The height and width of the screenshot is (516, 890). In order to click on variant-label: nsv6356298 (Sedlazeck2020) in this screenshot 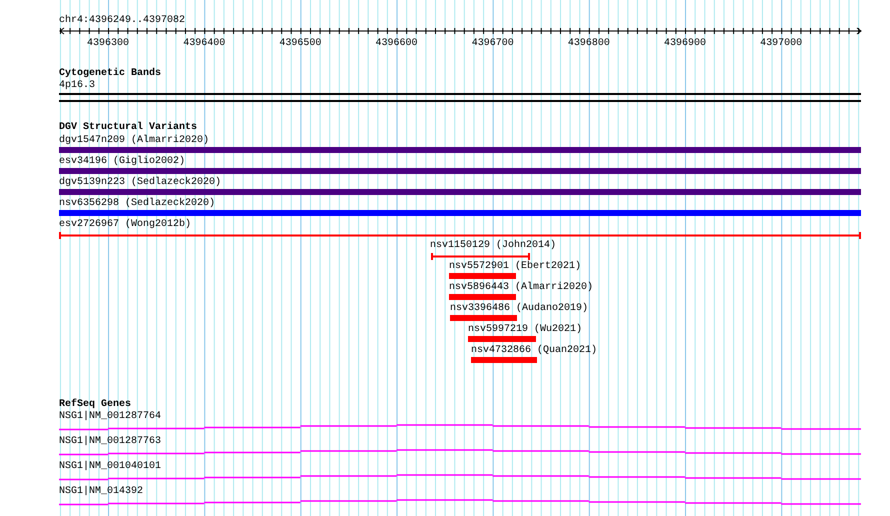, I will do `click(137, 204)`.